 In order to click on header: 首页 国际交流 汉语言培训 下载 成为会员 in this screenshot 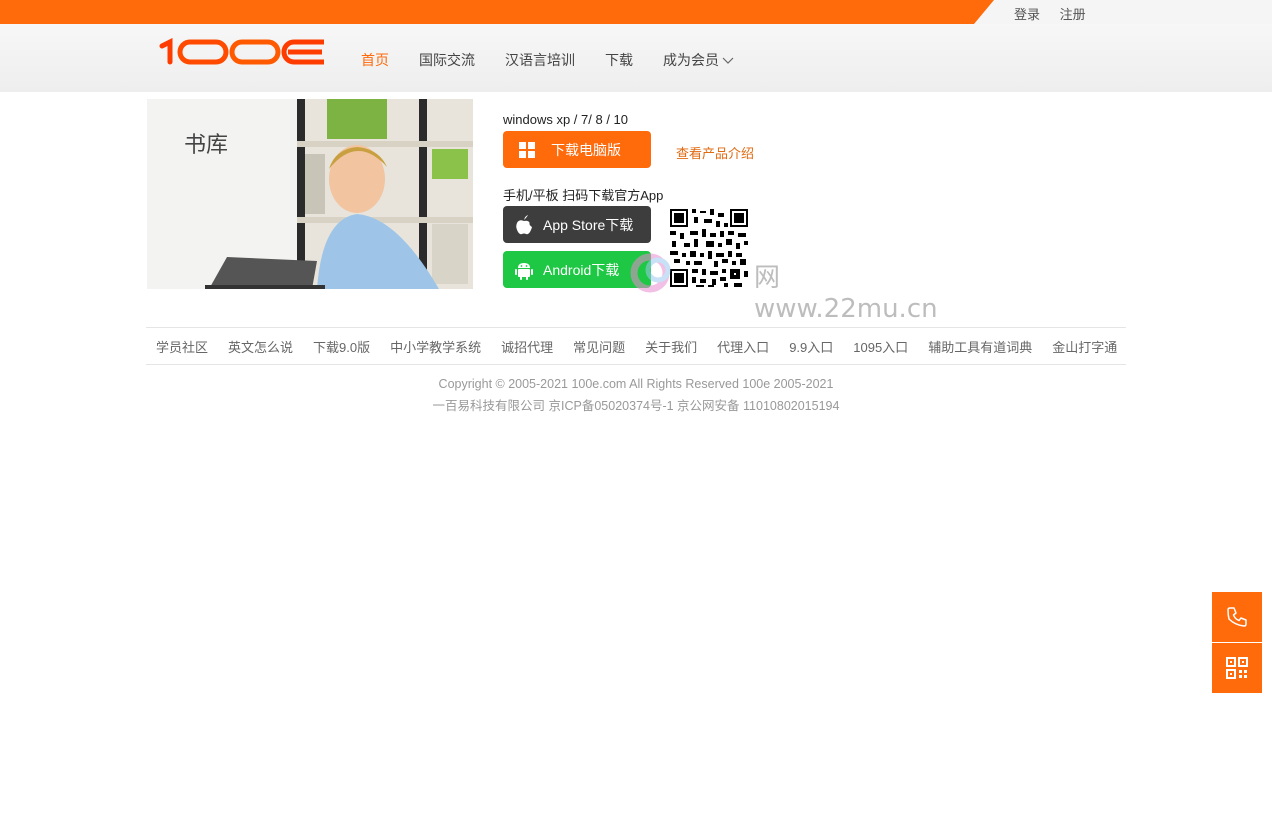, I will do `click(636, 58)`.